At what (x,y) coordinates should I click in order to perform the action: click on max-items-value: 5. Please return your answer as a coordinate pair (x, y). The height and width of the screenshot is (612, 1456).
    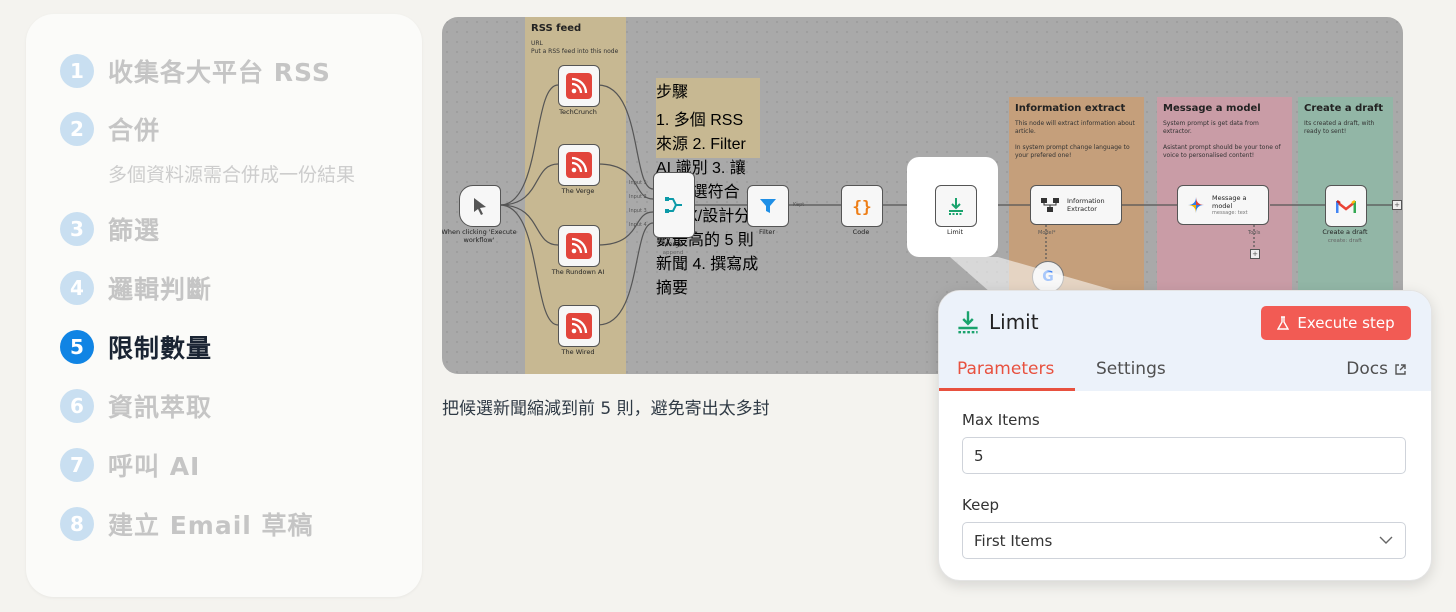
    Looking at the image, I should click on (979, 455).